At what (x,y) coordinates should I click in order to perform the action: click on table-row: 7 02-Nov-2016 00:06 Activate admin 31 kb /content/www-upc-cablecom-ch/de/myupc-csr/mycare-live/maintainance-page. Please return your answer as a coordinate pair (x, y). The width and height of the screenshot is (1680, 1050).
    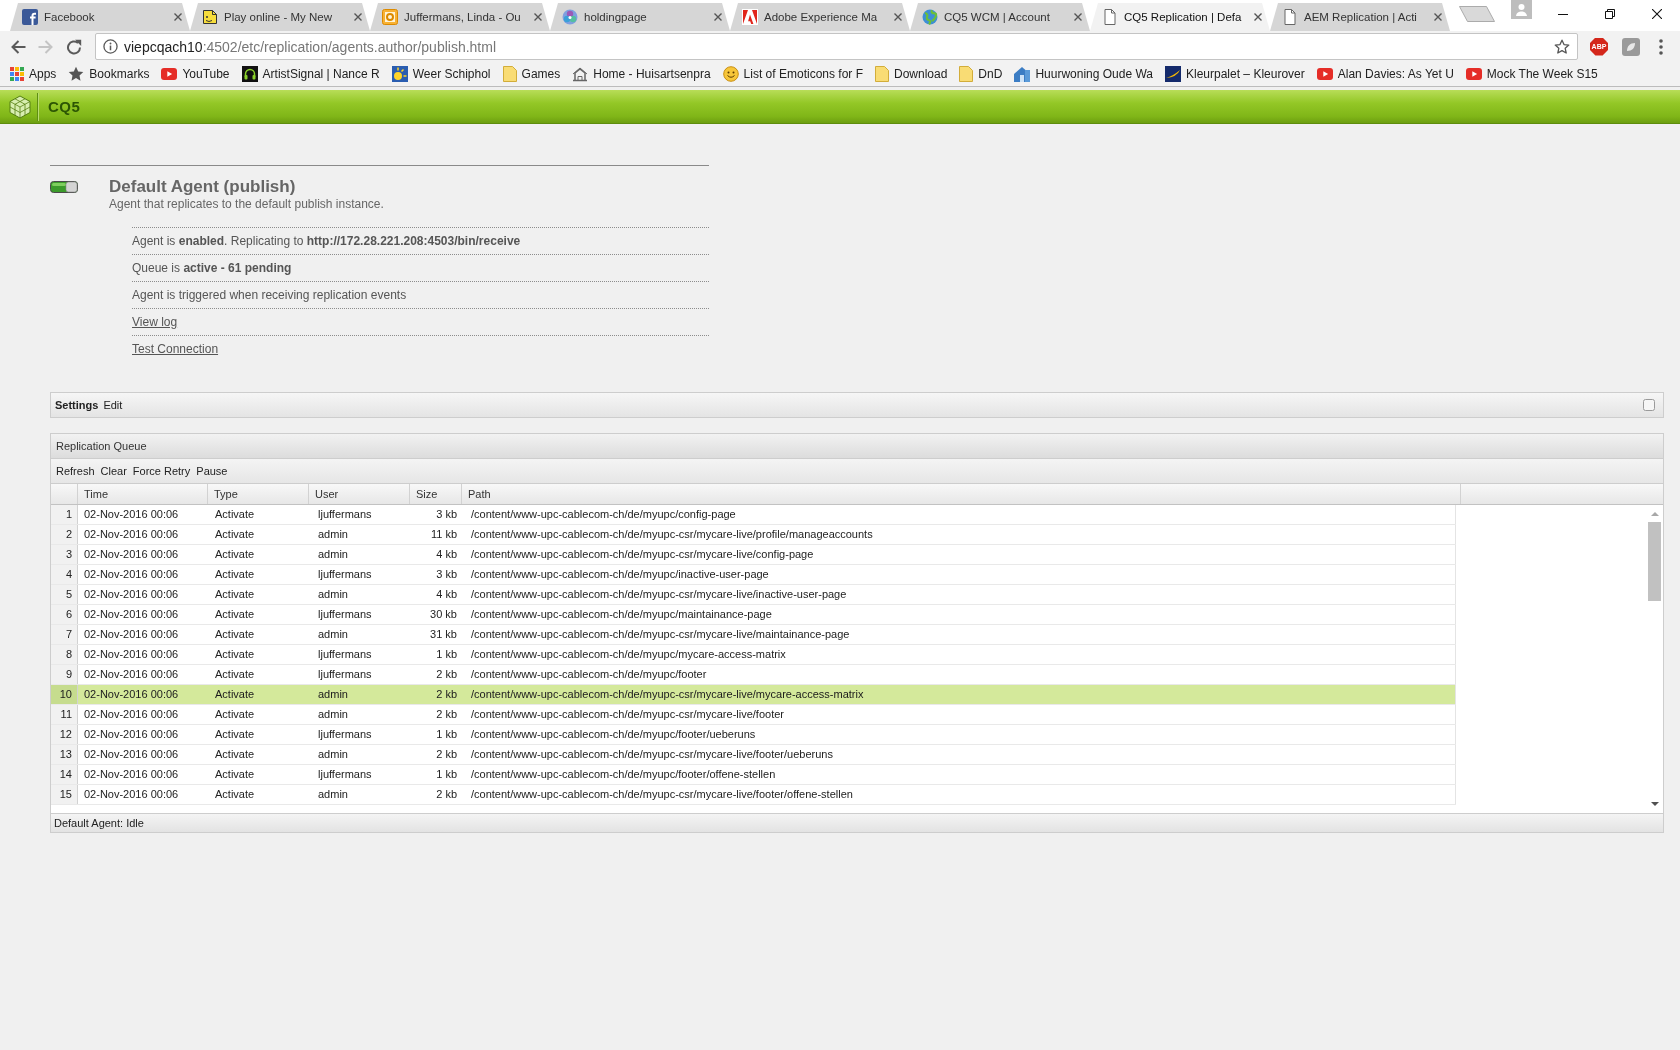
    Looking at the image, I should click on (753, 635).